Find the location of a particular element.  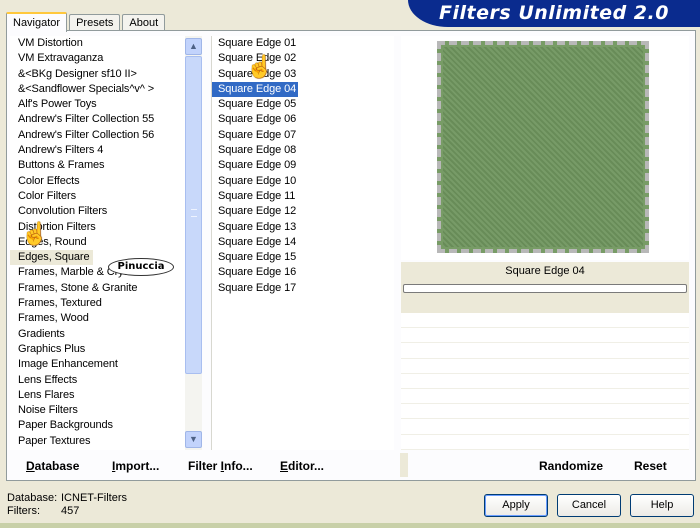

filter-item: Square Edge 11 is located at coordinates (303, 196).